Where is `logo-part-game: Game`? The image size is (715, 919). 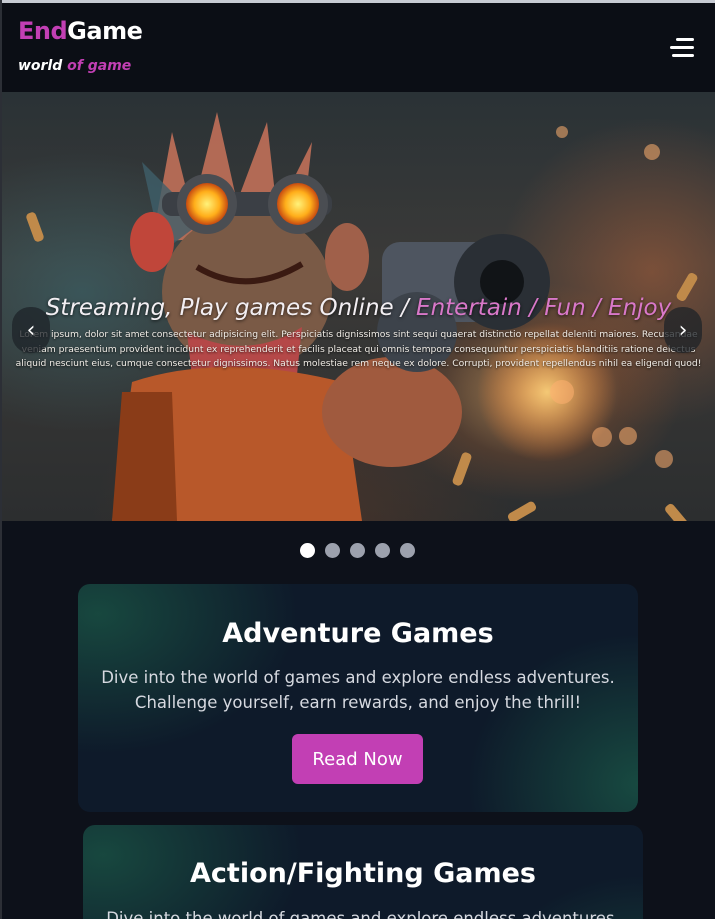
logo-part-game: Game is located at coordinates (105, 31).